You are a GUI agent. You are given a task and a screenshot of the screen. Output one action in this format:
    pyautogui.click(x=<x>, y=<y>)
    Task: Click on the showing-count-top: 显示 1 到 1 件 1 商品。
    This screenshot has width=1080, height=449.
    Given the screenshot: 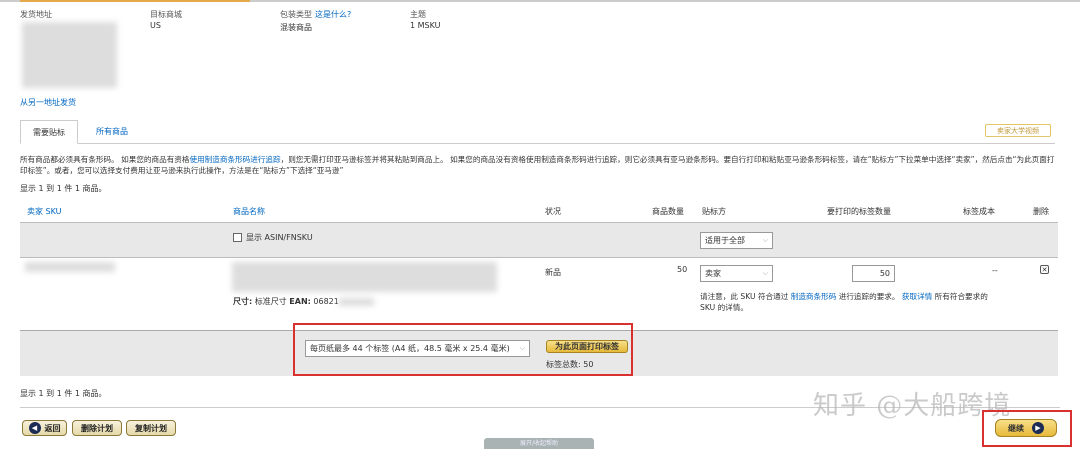 What is the action you would take?
    pyautogui.click(x=63, y=188)
    